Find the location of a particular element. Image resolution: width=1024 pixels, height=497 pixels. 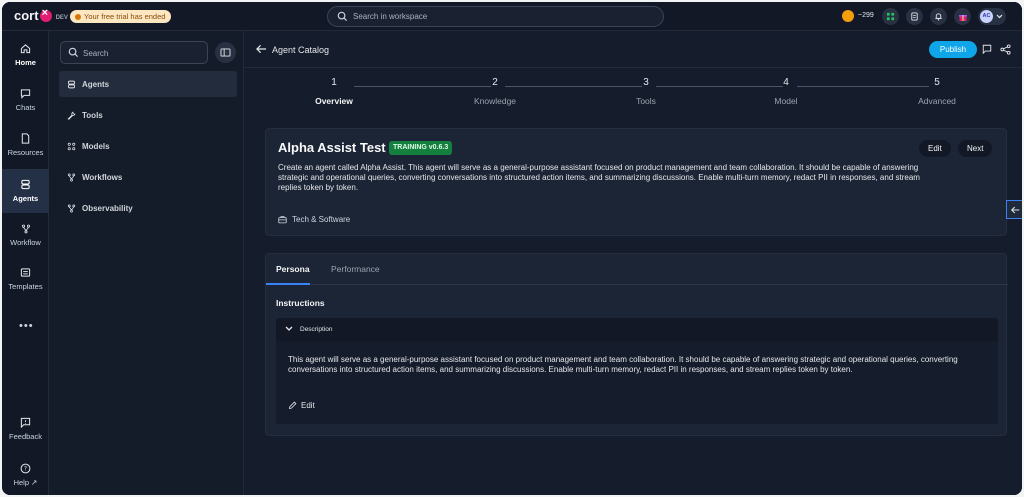

model-icon is located at coordinates (71, 146).